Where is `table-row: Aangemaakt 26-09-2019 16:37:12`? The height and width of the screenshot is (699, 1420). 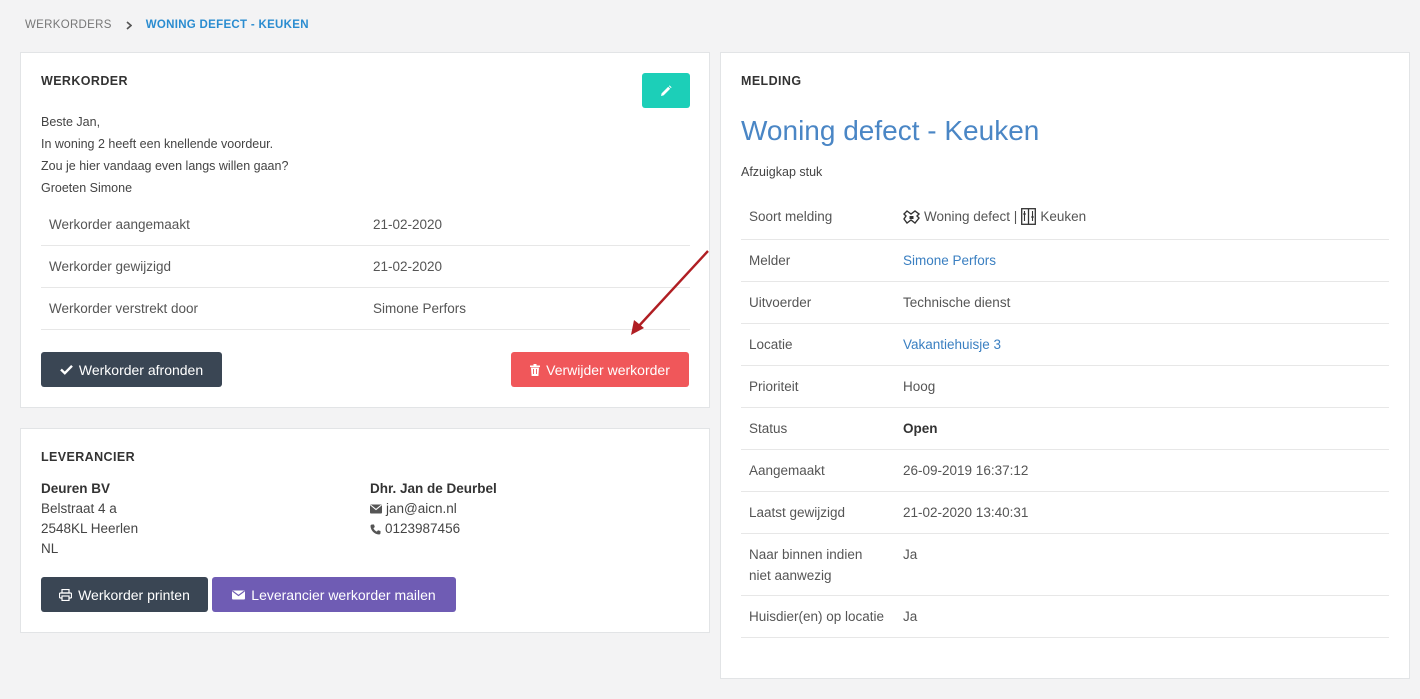 table-row: Aangemaakt 26-09-2019 16:37:12 is located at coordinates (1065, 471).